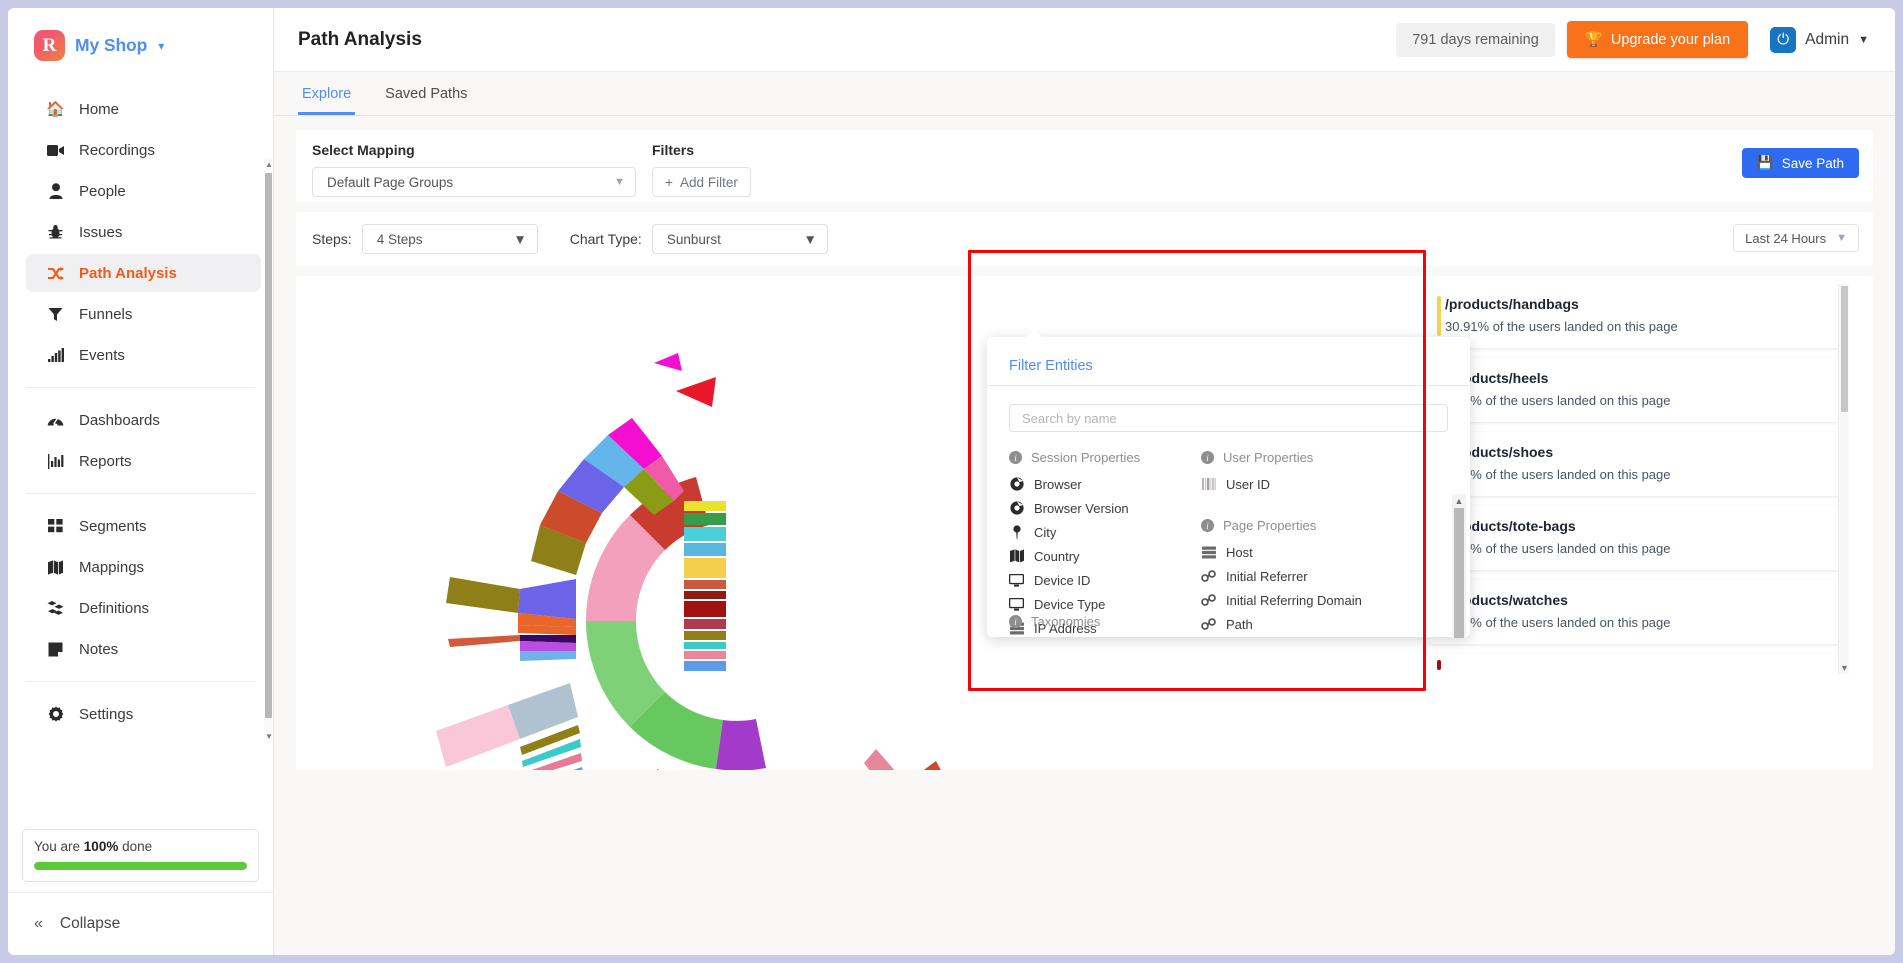 Image resolution: width=1903 pixels, height=963 pixels. I want to click on monitor-icon, so click(1016, 604).